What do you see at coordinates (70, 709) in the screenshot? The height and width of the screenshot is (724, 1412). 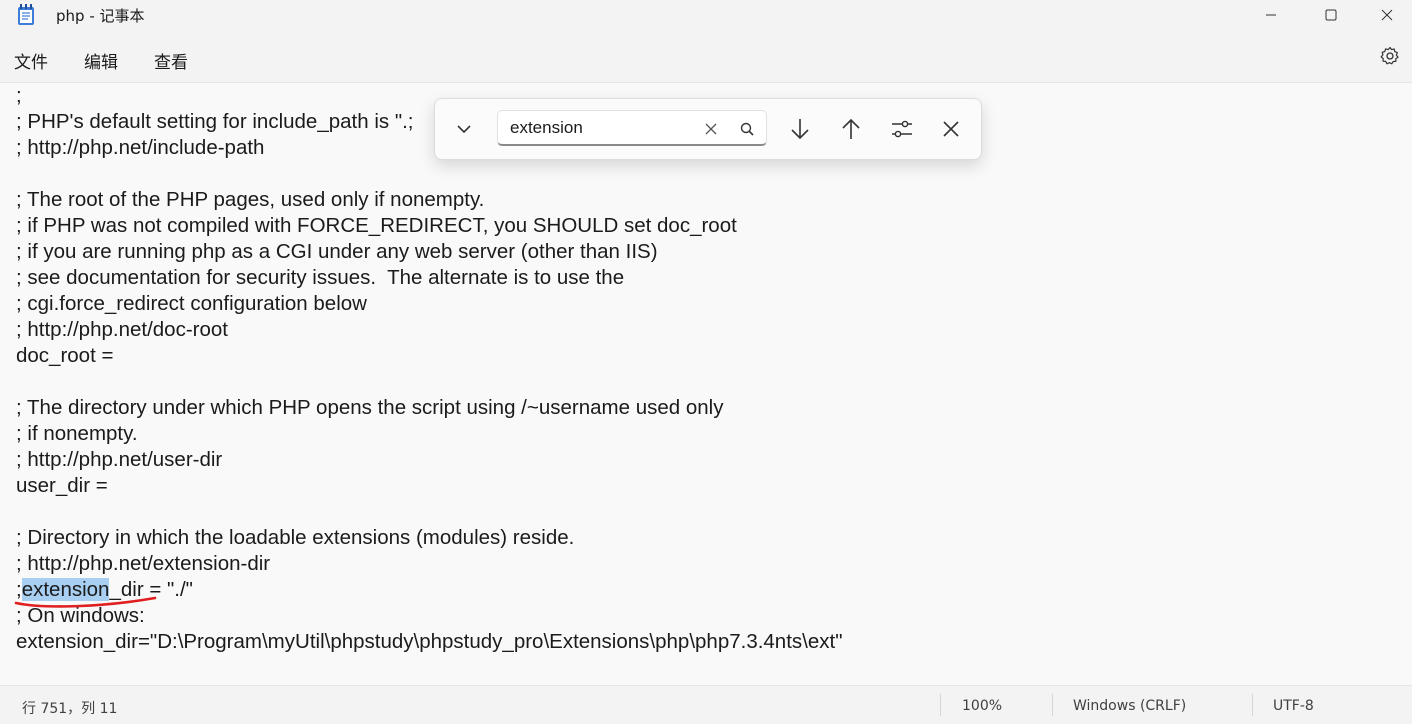 I see `cursor-position: 行 751，列 11` at bounding box center [70, 709].